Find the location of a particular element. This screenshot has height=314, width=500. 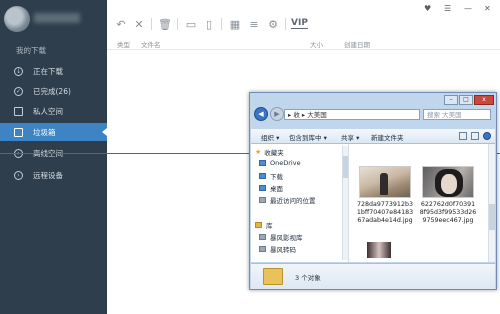

view-options is located at coordinates (473, 136).